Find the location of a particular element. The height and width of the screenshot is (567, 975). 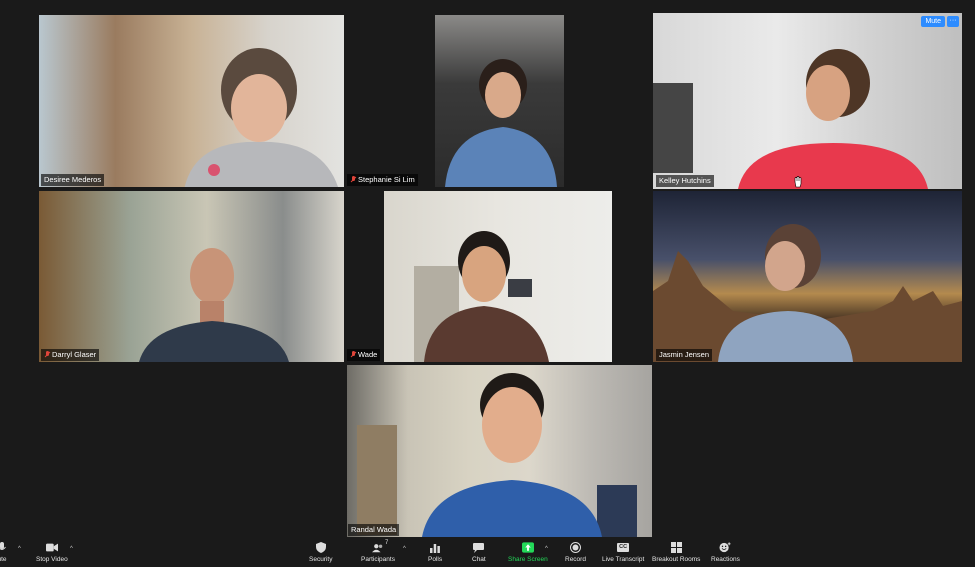

breakout-rooms-label: Breakout Rooms is located at coordinates (676, 559).